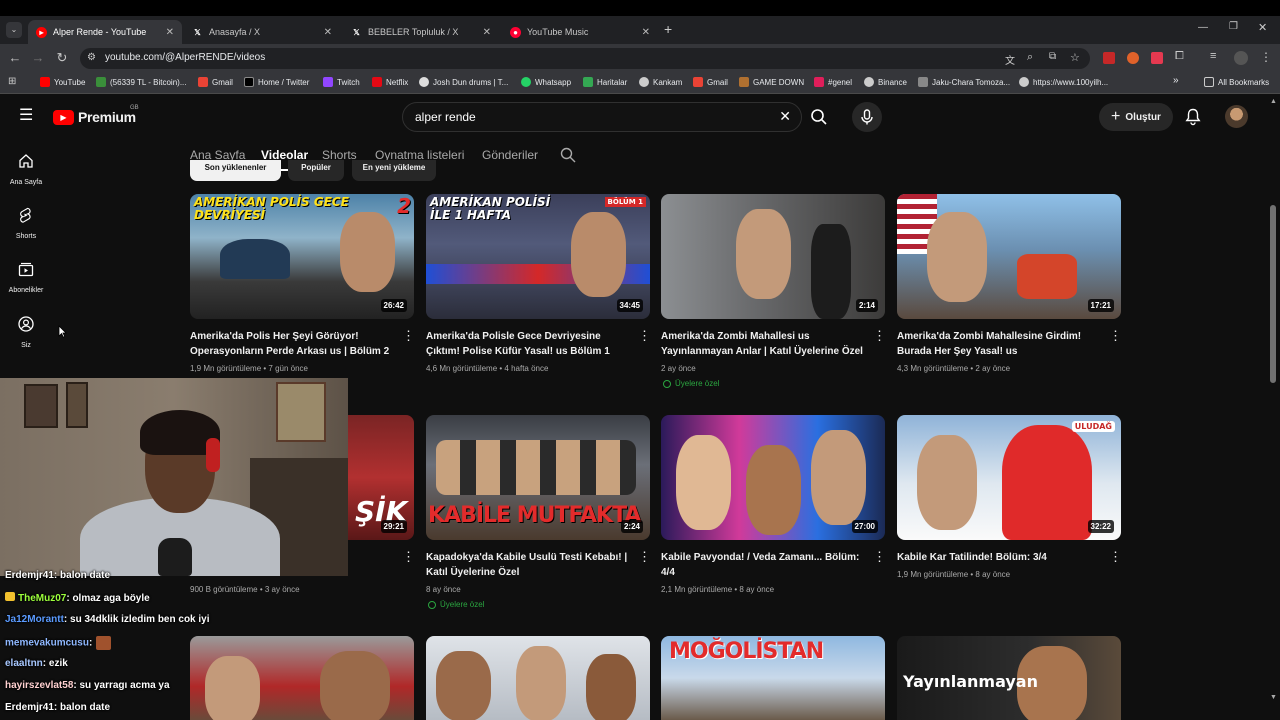 The image size is (1280, 720). Describe the element at coordinates (105, 32) in the screenshot. I see `browser-tab-youtube: ▸ Alper Rende - YouTube ✕` at that location.